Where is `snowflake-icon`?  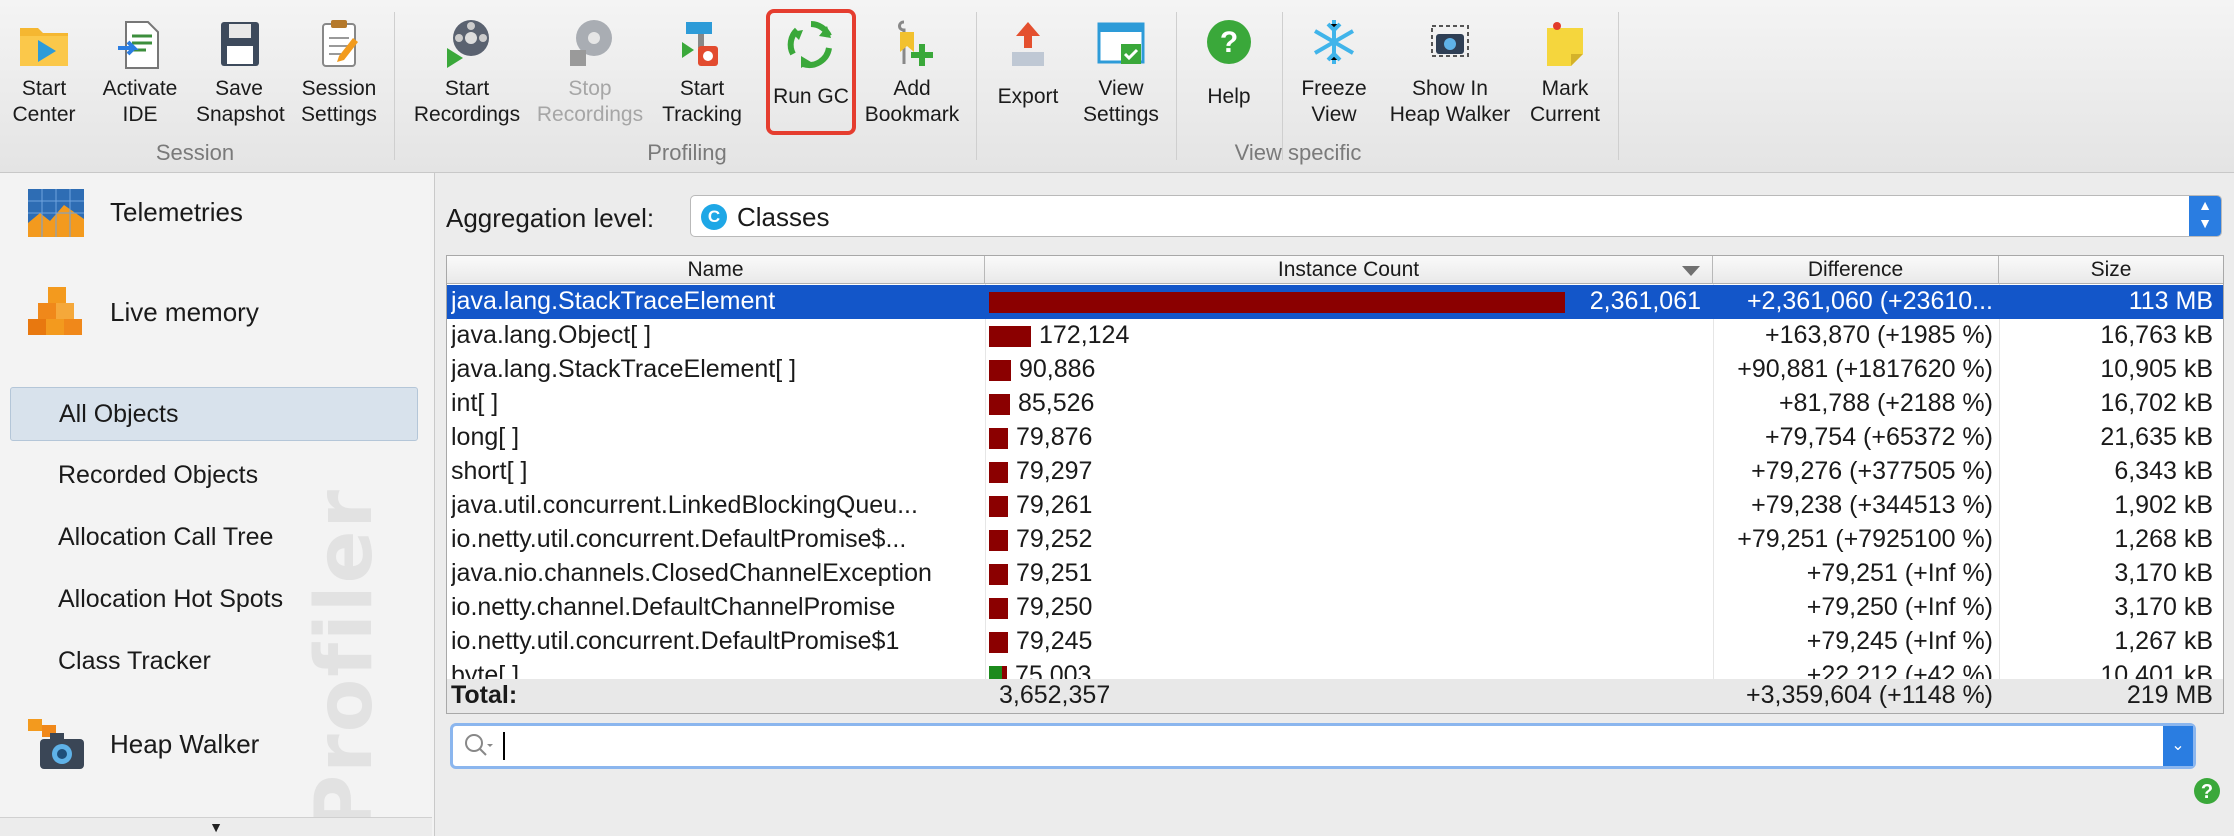 snowflake-icon is located at coordinates (1334, 42).